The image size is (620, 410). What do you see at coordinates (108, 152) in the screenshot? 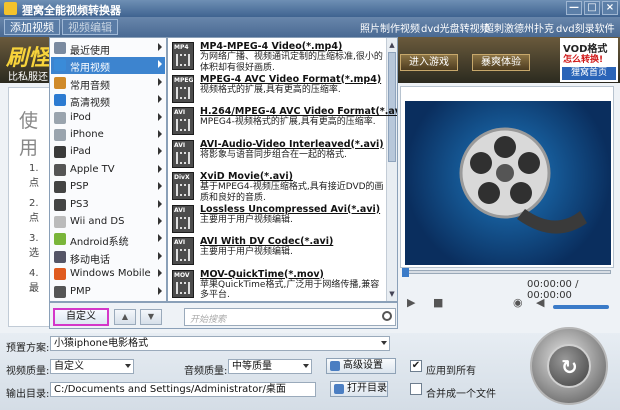
I see `category-item: iPad` at bounding box center [108, 152].